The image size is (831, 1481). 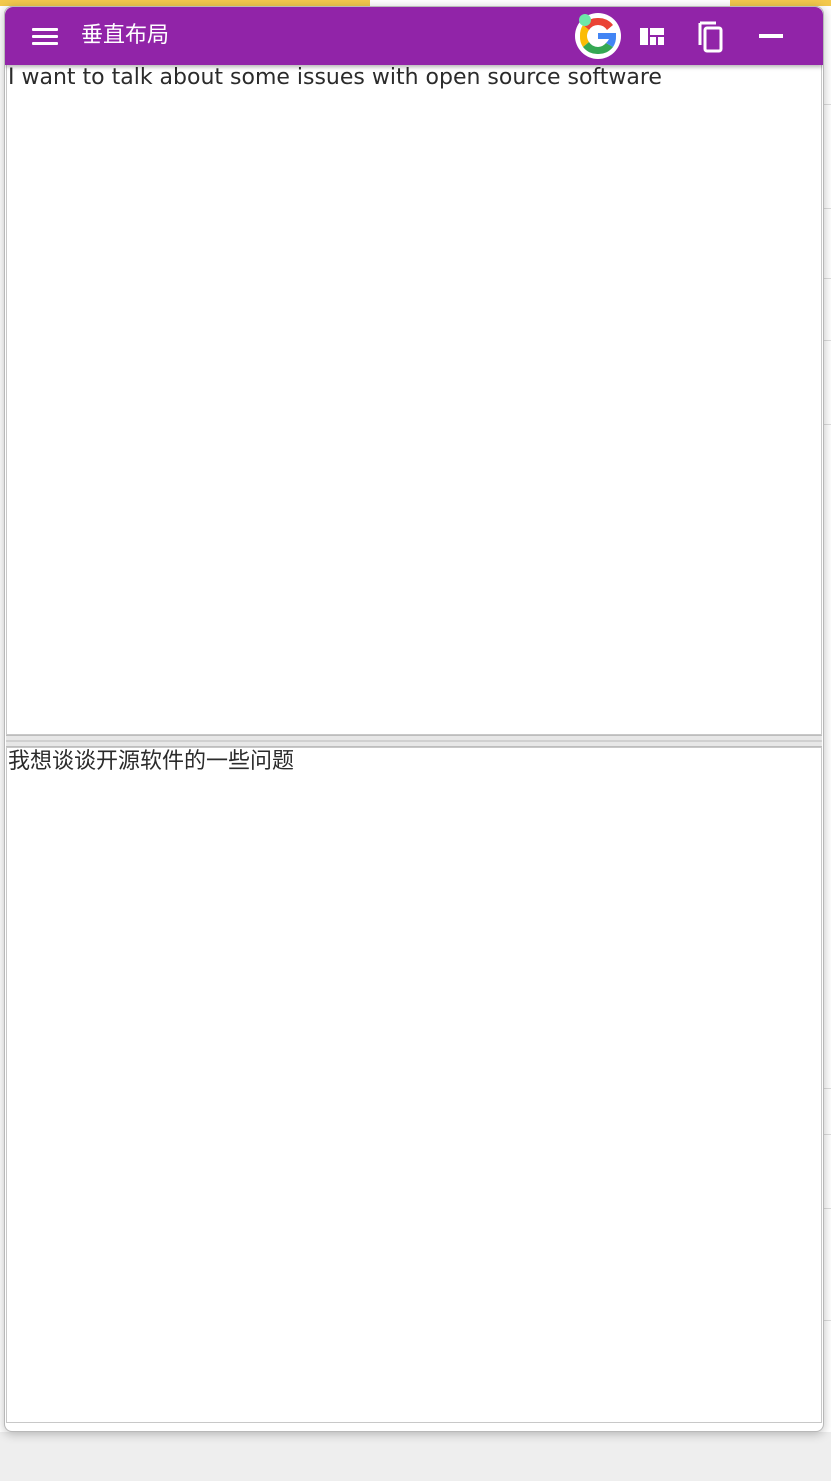 I want to click on background-bottom, so click(x=415, y=1456).